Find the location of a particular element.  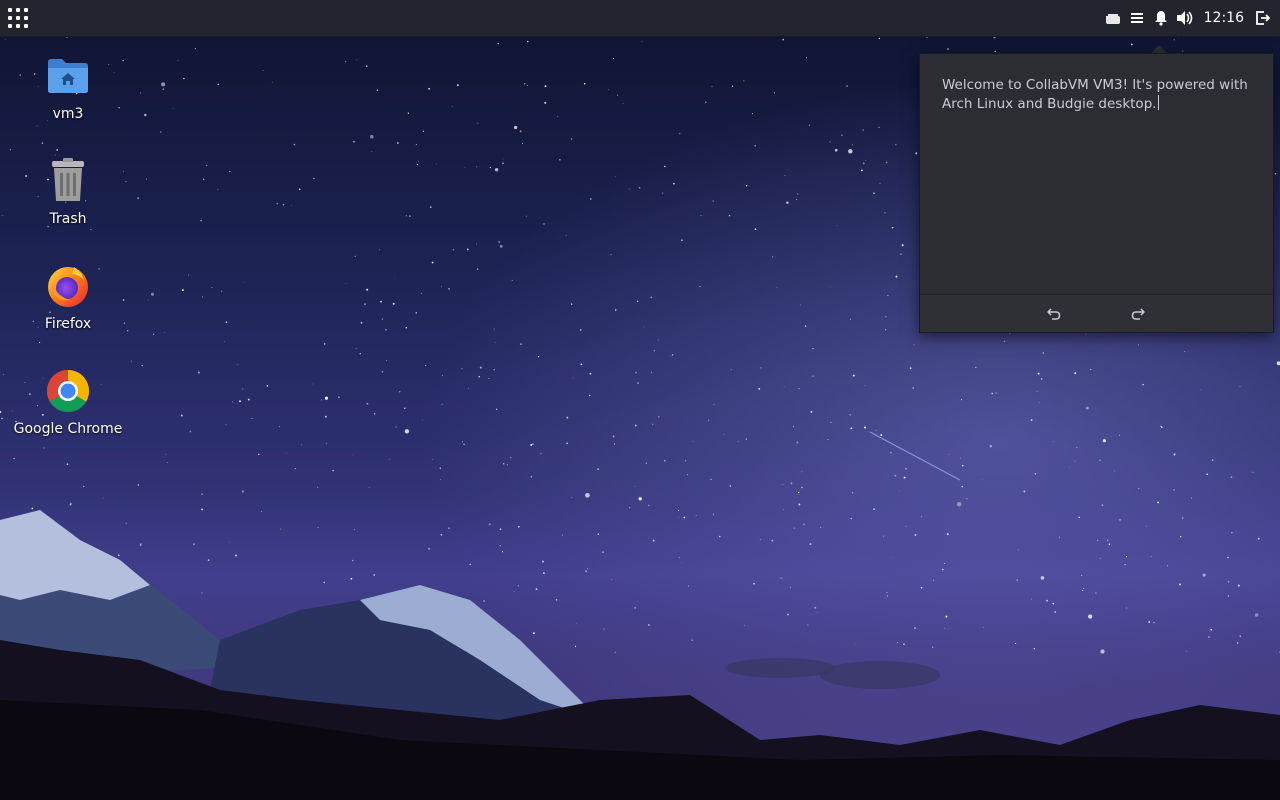

undo-icon is located at coordinates (1054, 314).